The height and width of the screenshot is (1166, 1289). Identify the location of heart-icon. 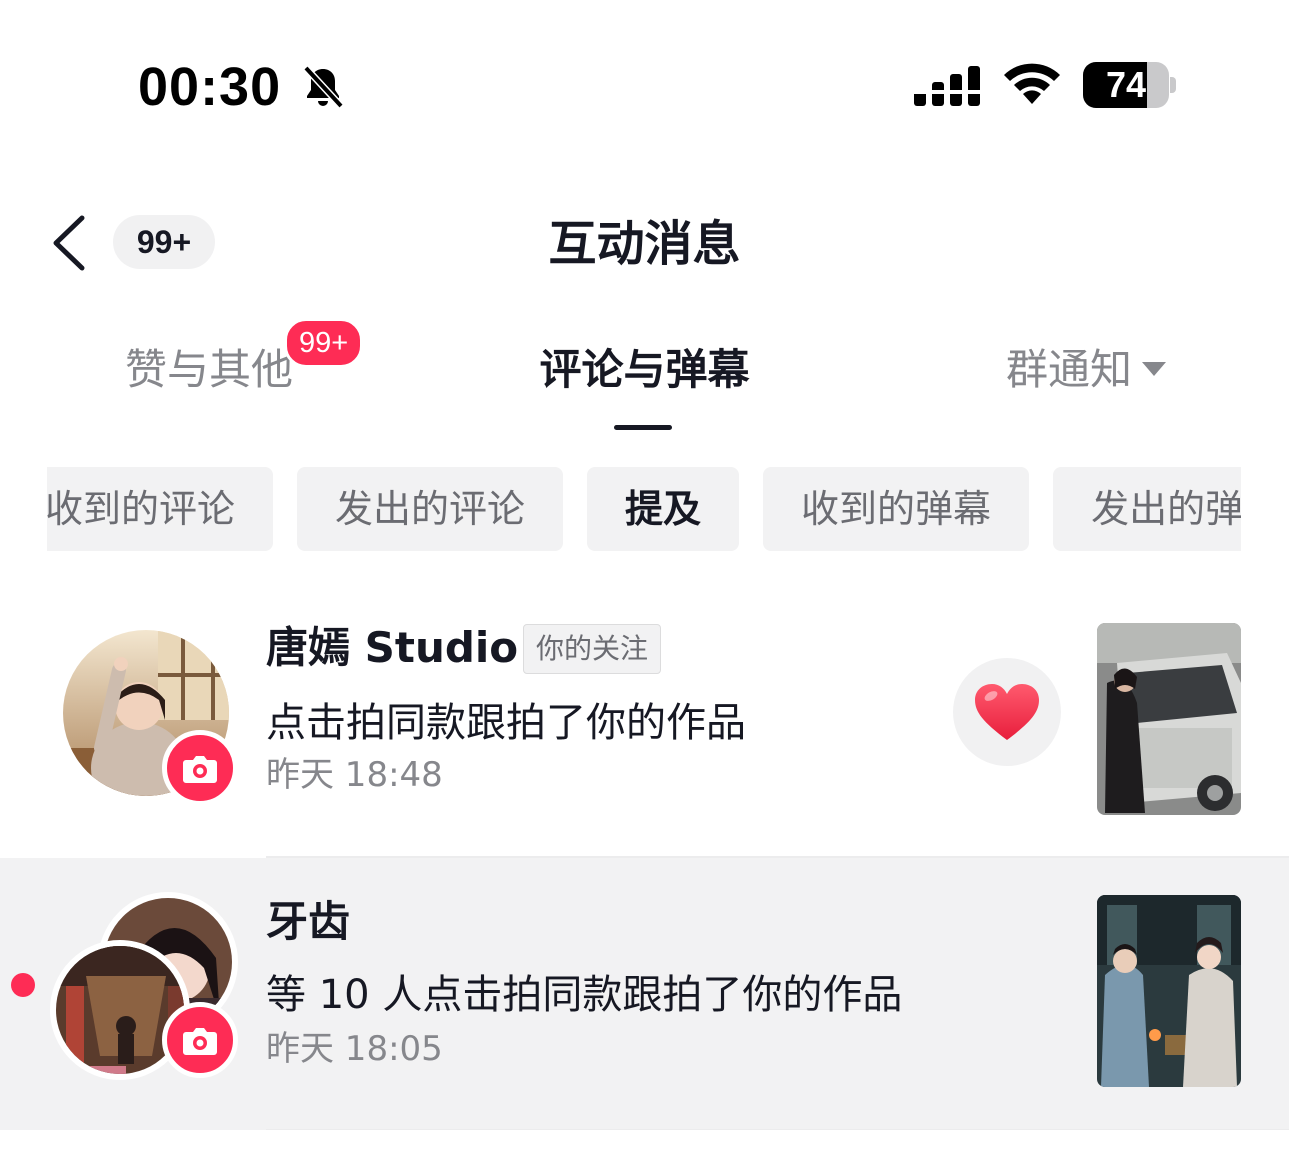
(1007, 712).